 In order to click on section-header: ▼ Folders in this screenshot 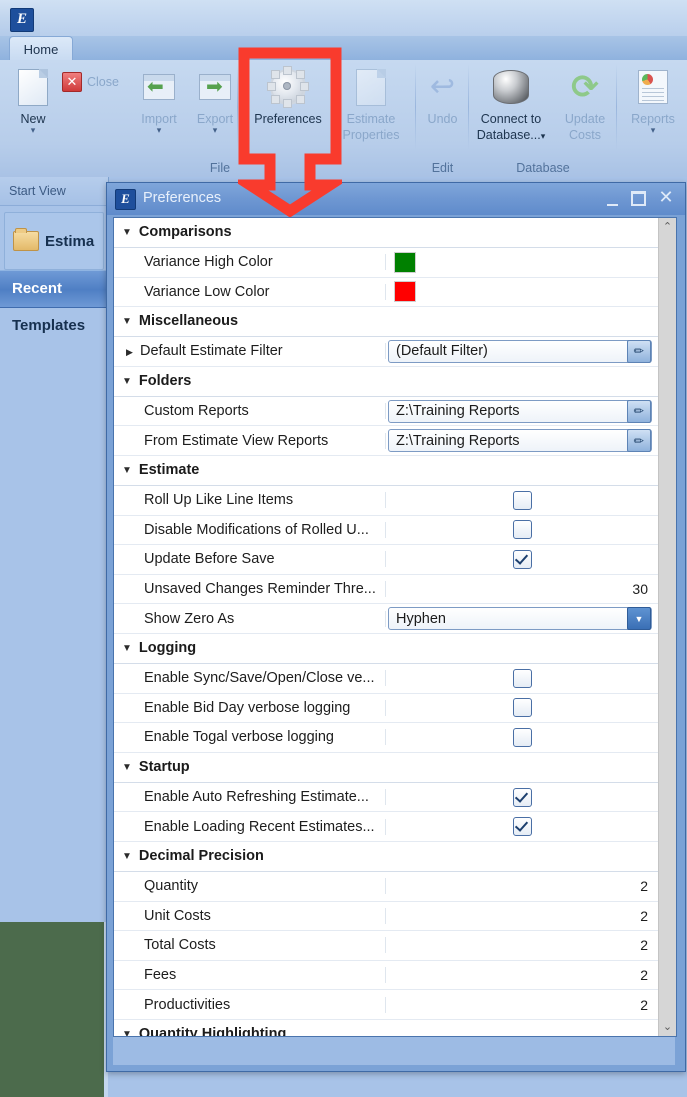, I will do `click(386, 381)`.